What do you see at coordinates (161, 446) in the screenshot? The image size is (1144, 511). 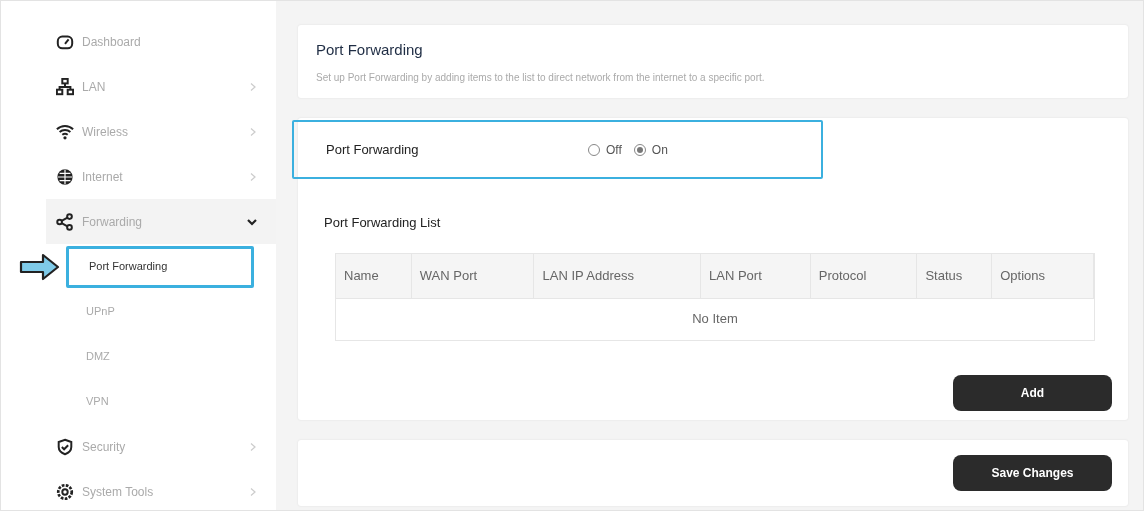 I see `sidebar-item: Security` at bounding box center [161, 446].